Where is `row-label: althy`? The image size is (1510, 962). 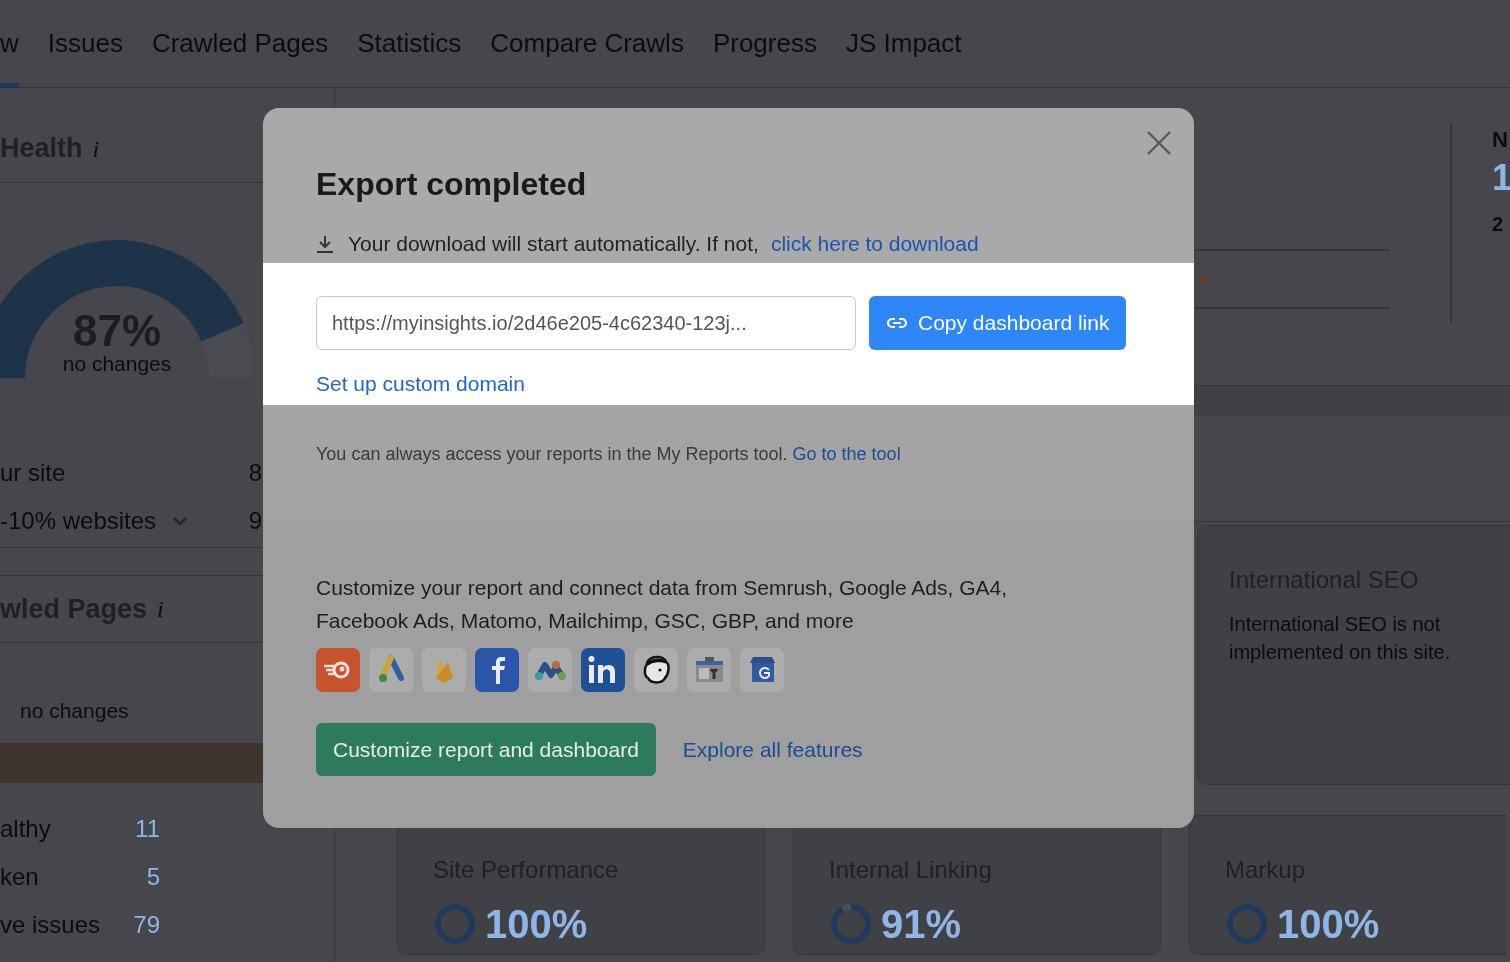 row-label: althy is located at coordinates (25, 828).